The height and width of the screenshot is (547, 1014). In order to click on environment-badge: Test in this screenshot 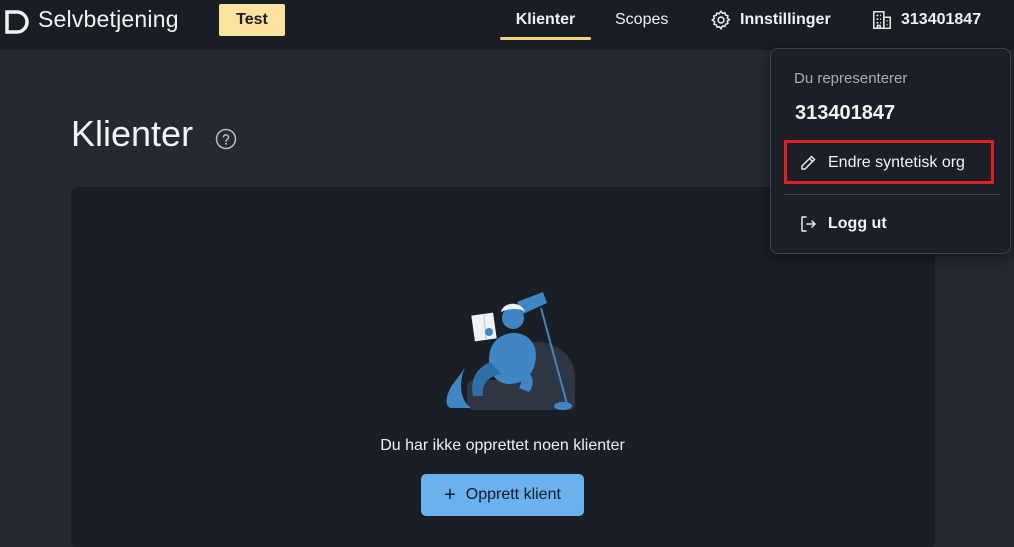, I will do `click(252, 20)`.